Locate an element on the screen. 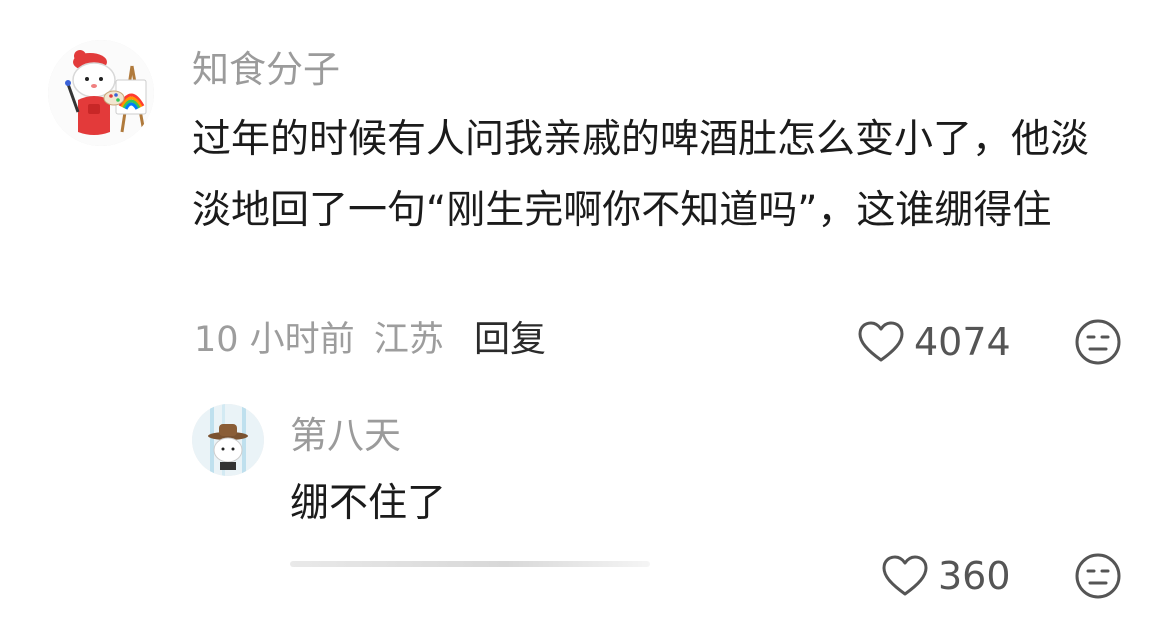 This screenshot has width=1170, height=622. comment-text: 绷不住了 is located at coordinates (368, 503).